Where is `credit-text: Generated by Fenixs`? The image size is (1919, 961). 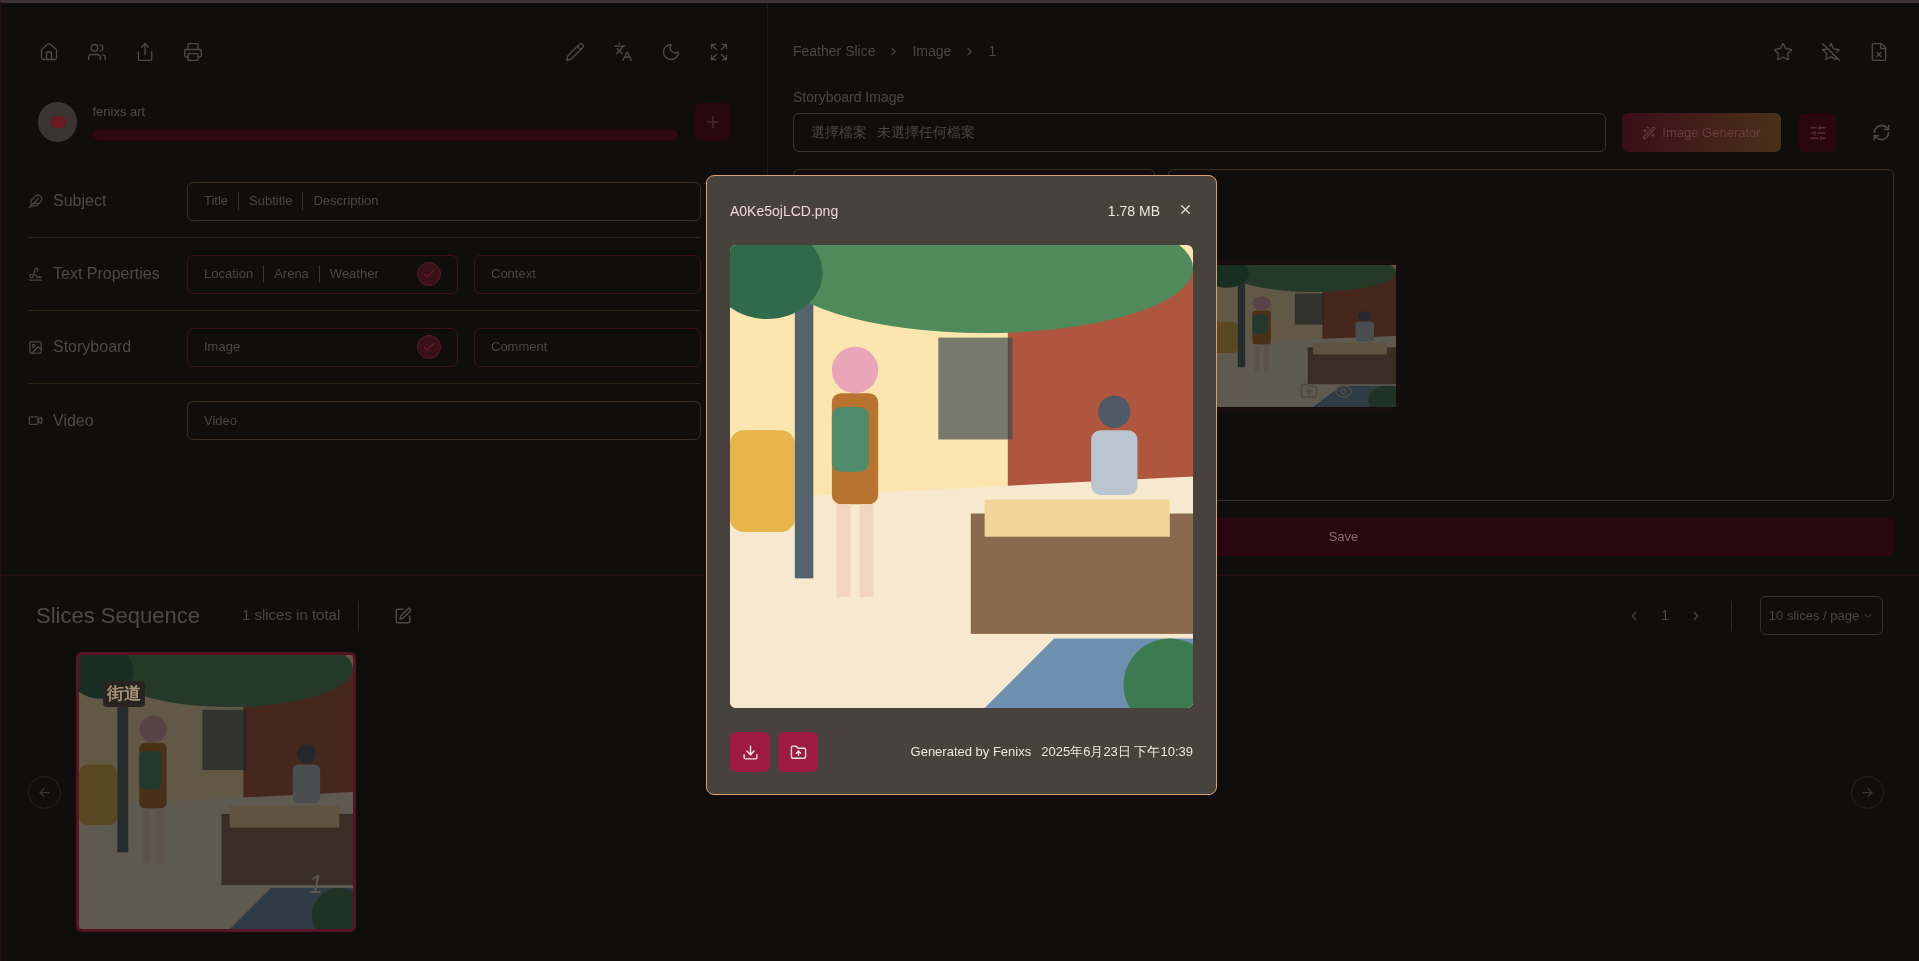 credit-text: Generated by Fenixs is located at coordinates (971, 752).